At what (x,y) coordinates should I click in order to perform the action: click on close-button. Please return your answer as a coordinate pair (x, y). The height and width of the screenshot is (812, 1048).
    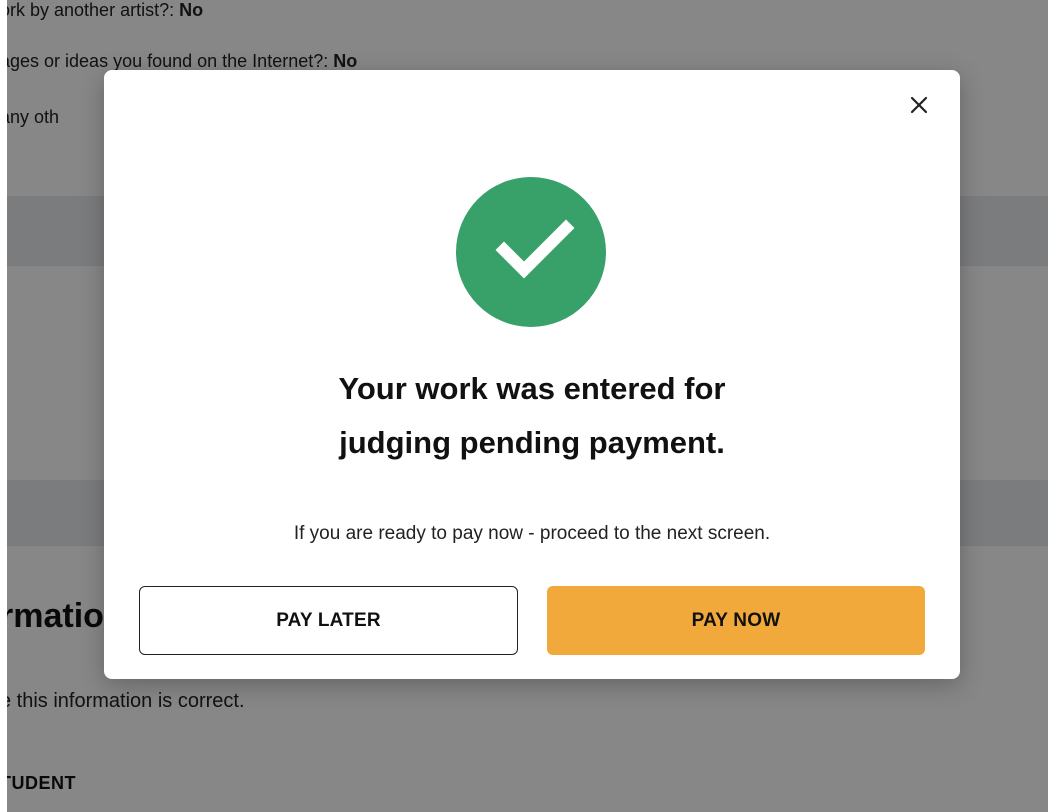
    Looking at the image, I should click on (919, 105).